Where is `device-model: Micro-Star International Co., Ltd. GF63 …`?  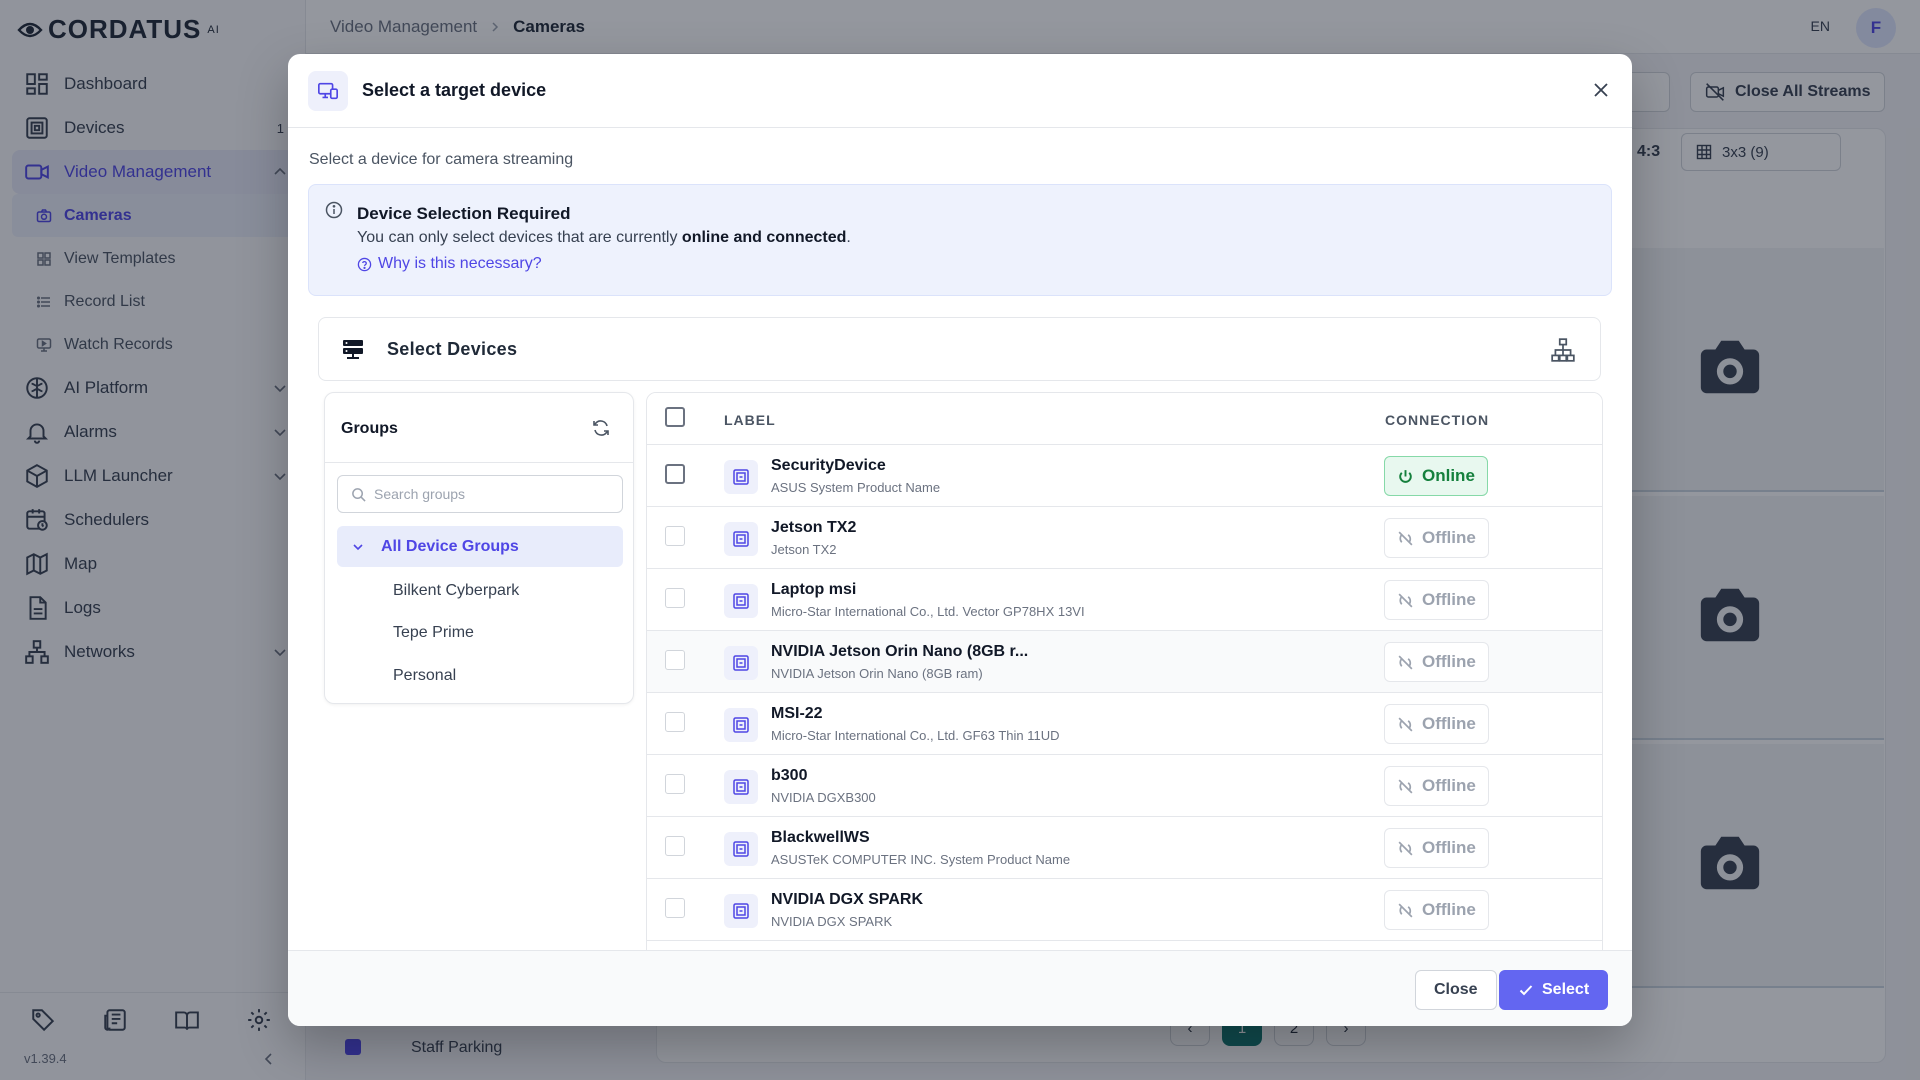
device-model: Micro-Star International Co., Ltd. GF63 … is located at coordinates (915, 735).